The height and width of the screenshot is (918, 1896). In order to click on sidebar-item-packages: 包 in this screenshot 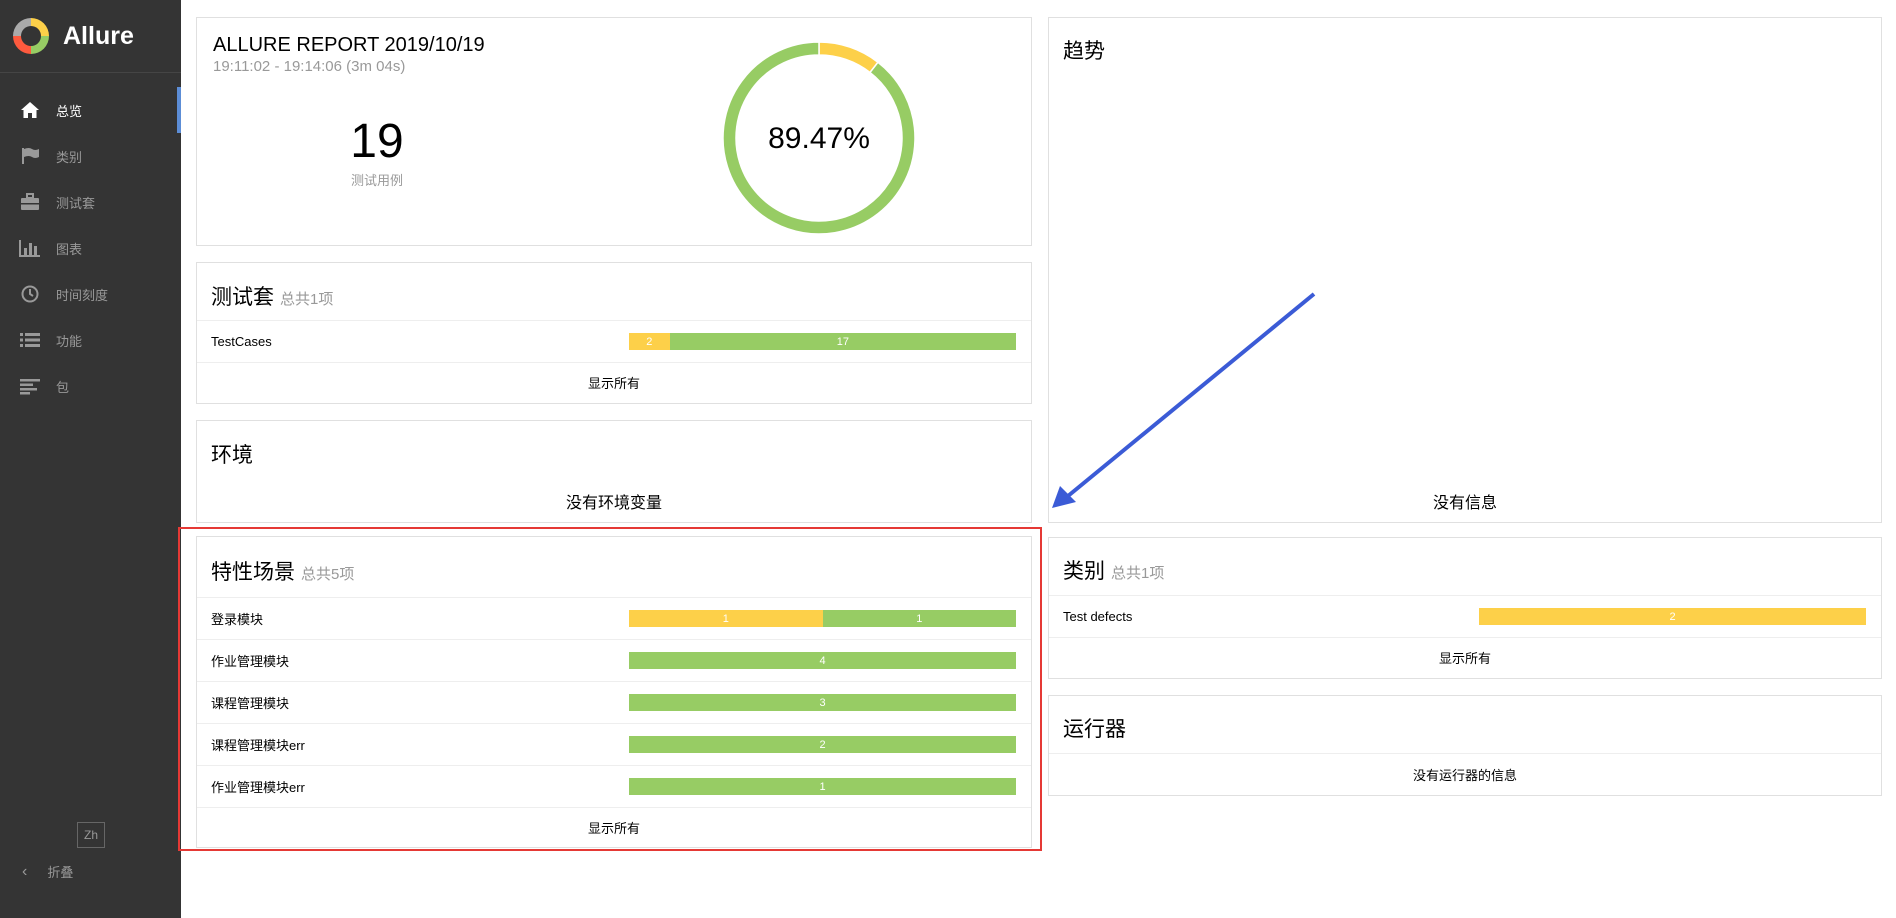, I will do `click(90, 386)`.